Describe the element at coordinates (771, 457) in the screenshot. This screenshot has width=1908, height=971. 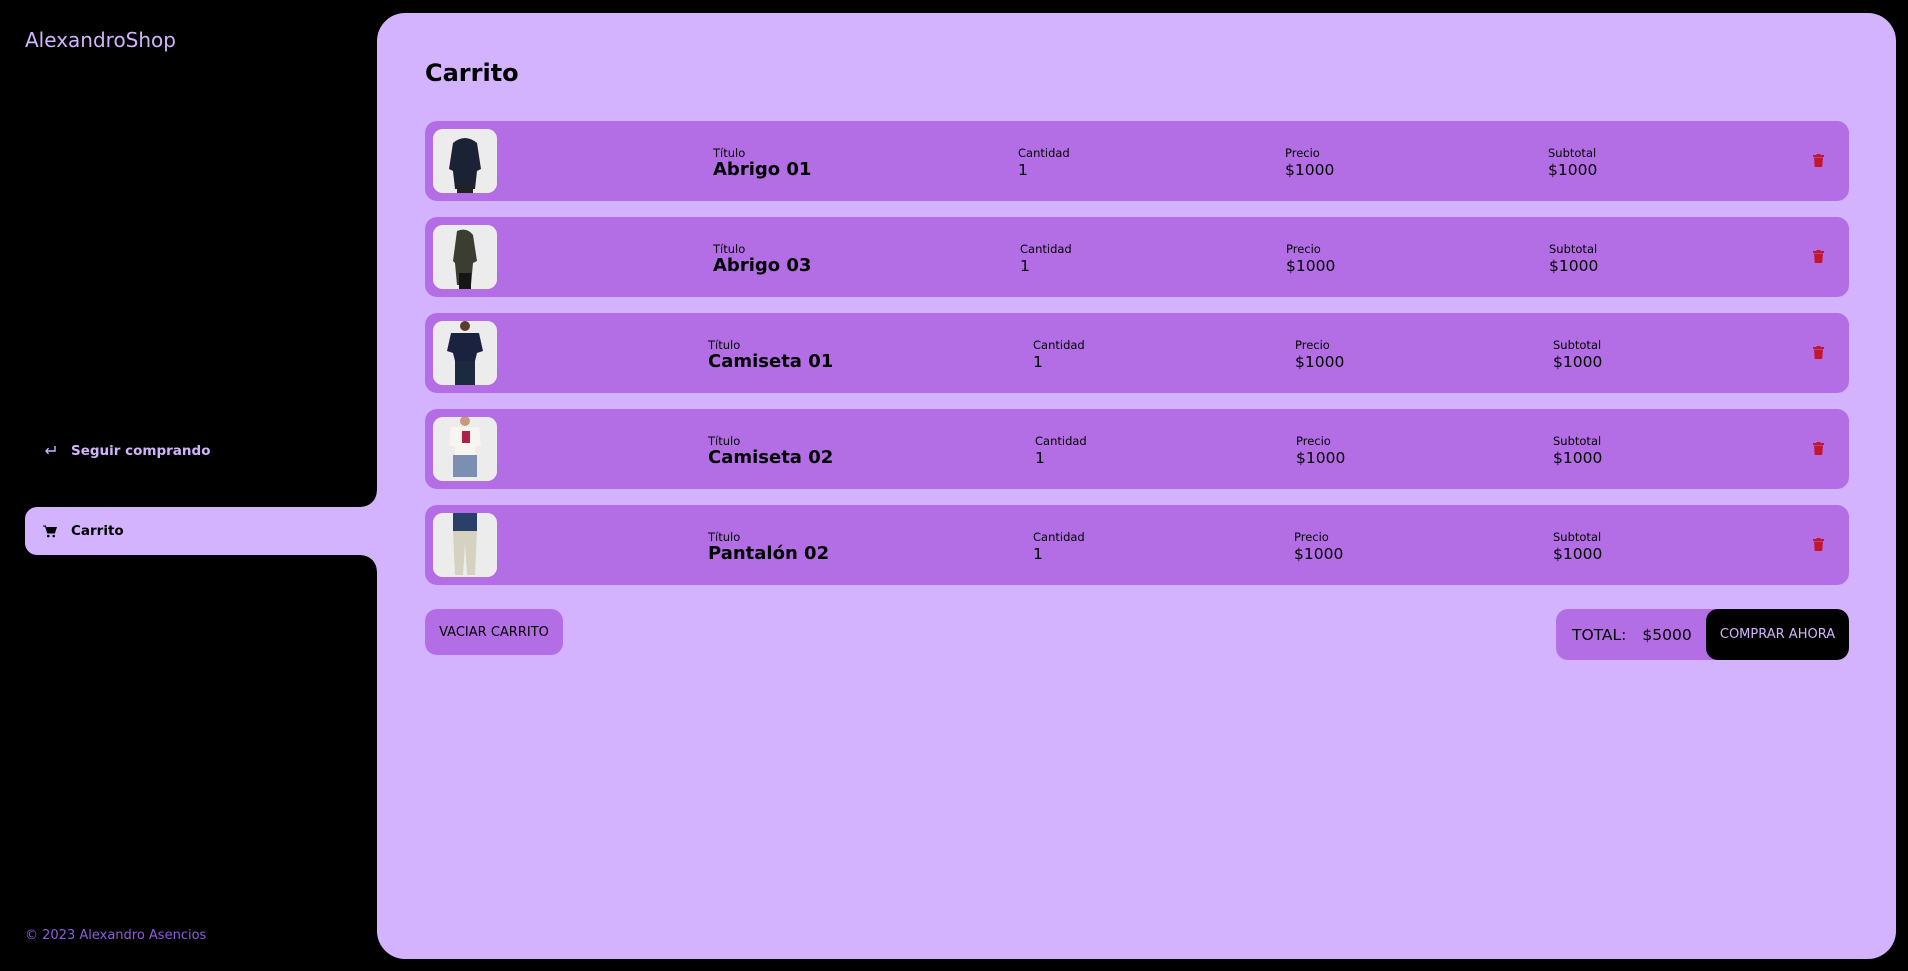
I see `item-title: Camiseta 02` at that location.